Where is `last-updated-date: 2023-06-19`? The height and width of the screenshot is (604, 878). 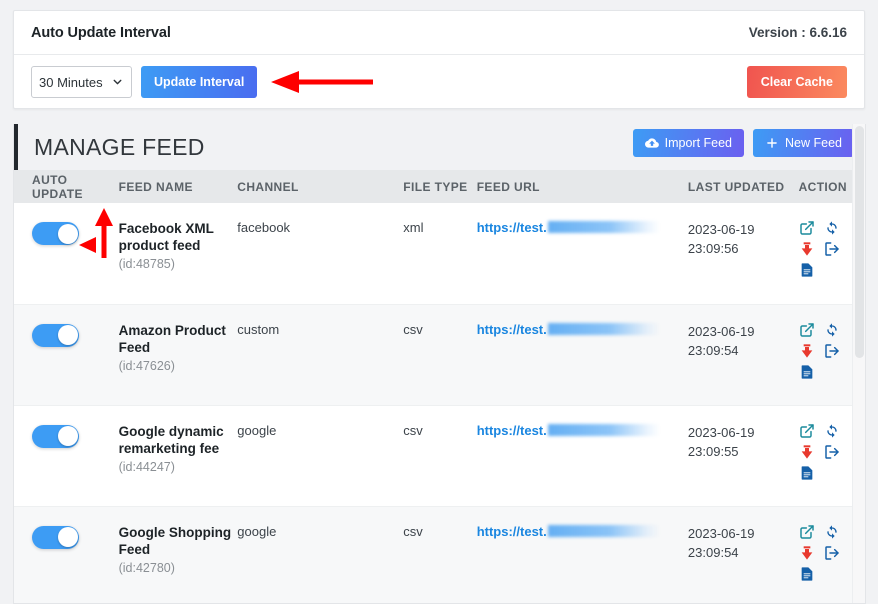 last-updated-date: 2023-06-19 is located at coordinates (721, 432).